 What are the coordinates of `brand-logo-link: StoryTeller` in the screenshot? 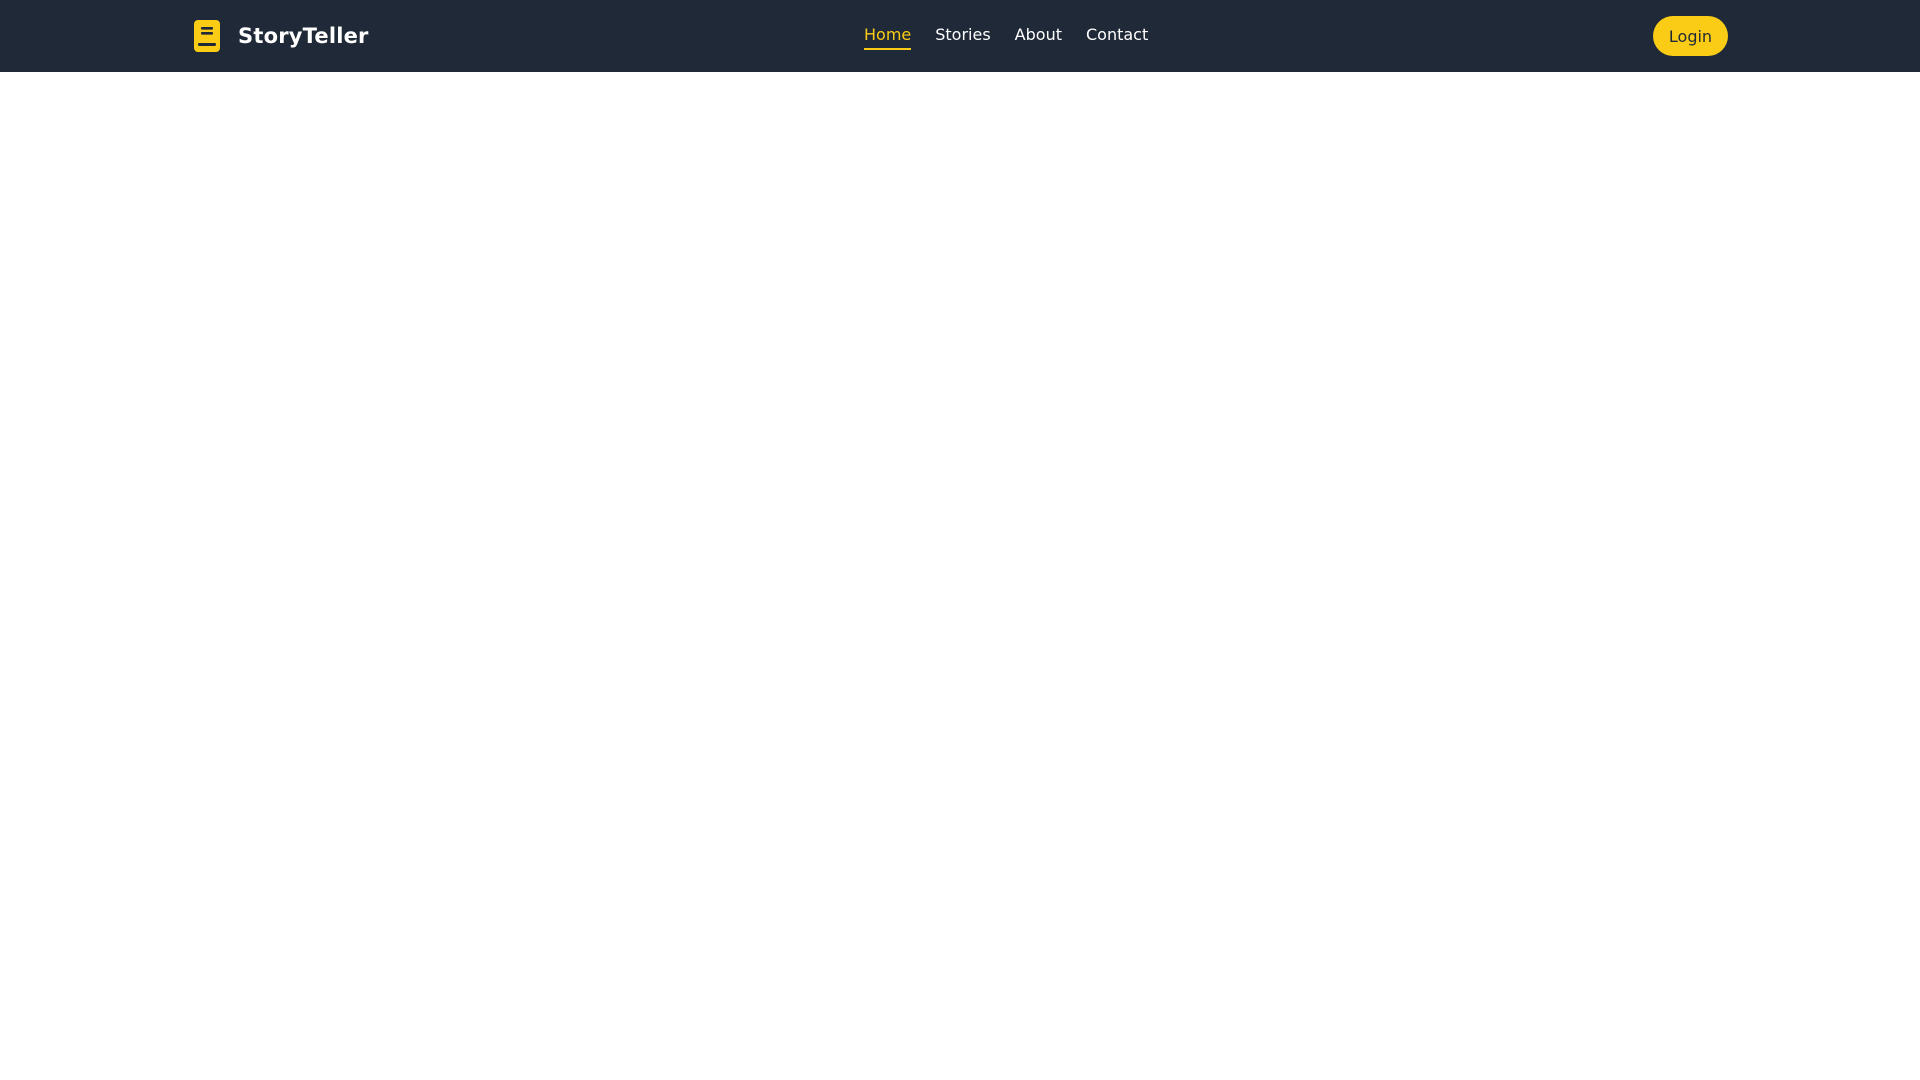 It's located at (281, 36).